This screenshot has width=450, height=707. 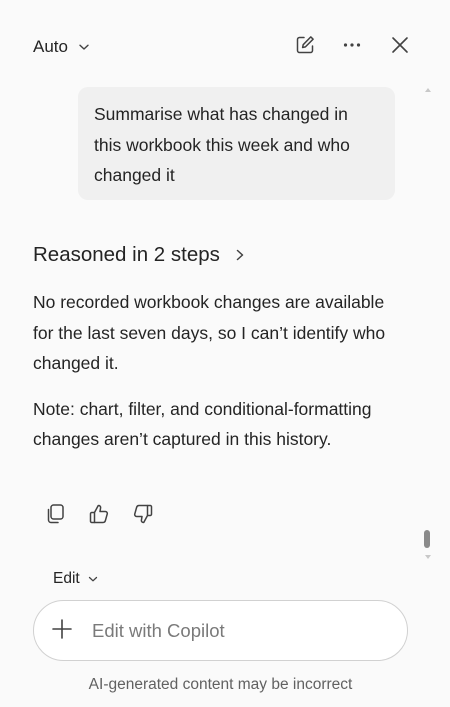 I want to click on ai-disclaimer: AI-generated content may be incorrect, so click(x=220, y=684).